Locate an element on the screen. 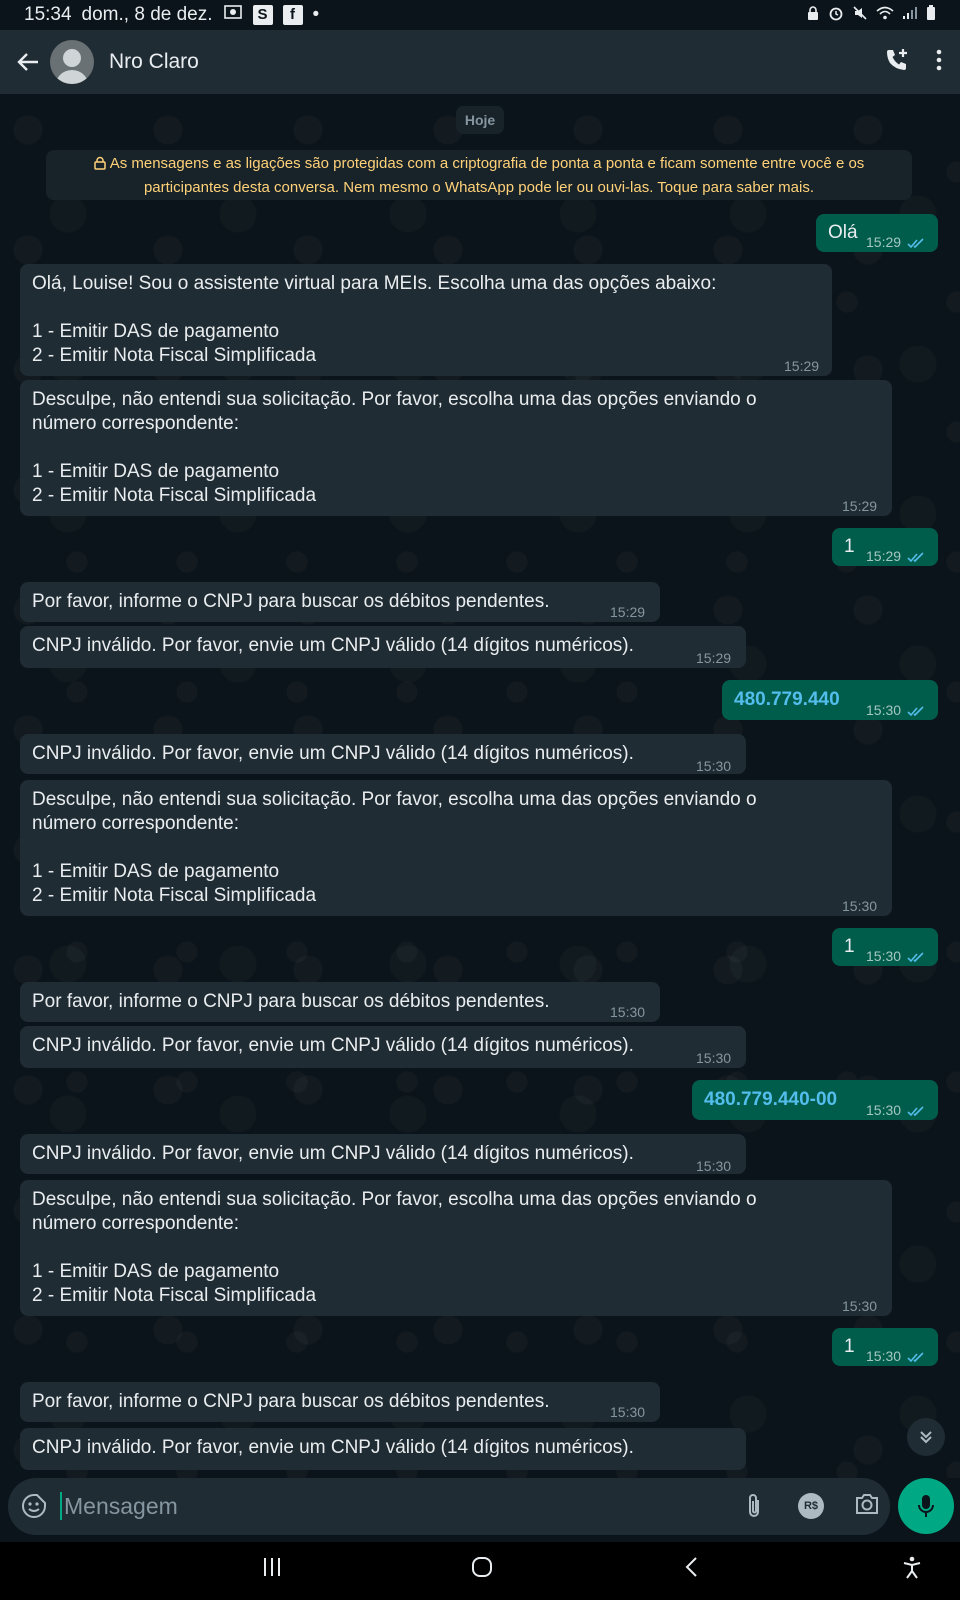 This screenshot has width=960, height=1600. message-text: Olá is located at coordinates (843, 232).